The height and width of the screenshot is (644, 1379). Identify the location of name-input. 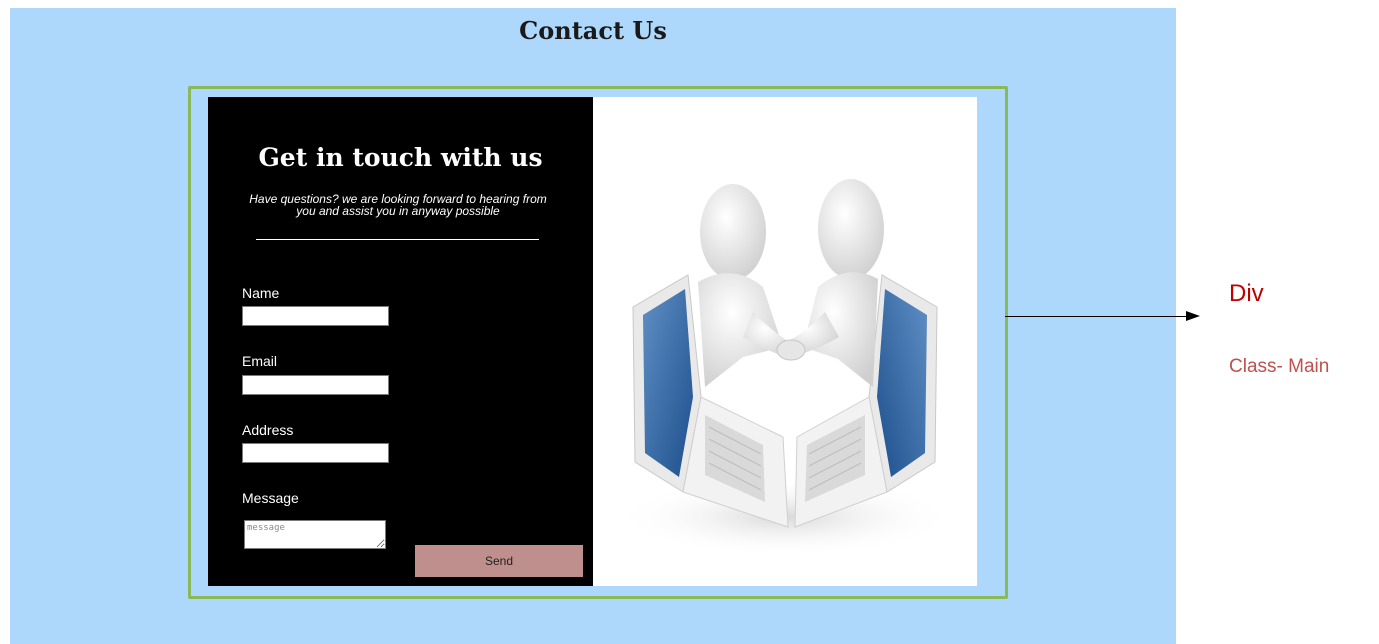
(315, 316).